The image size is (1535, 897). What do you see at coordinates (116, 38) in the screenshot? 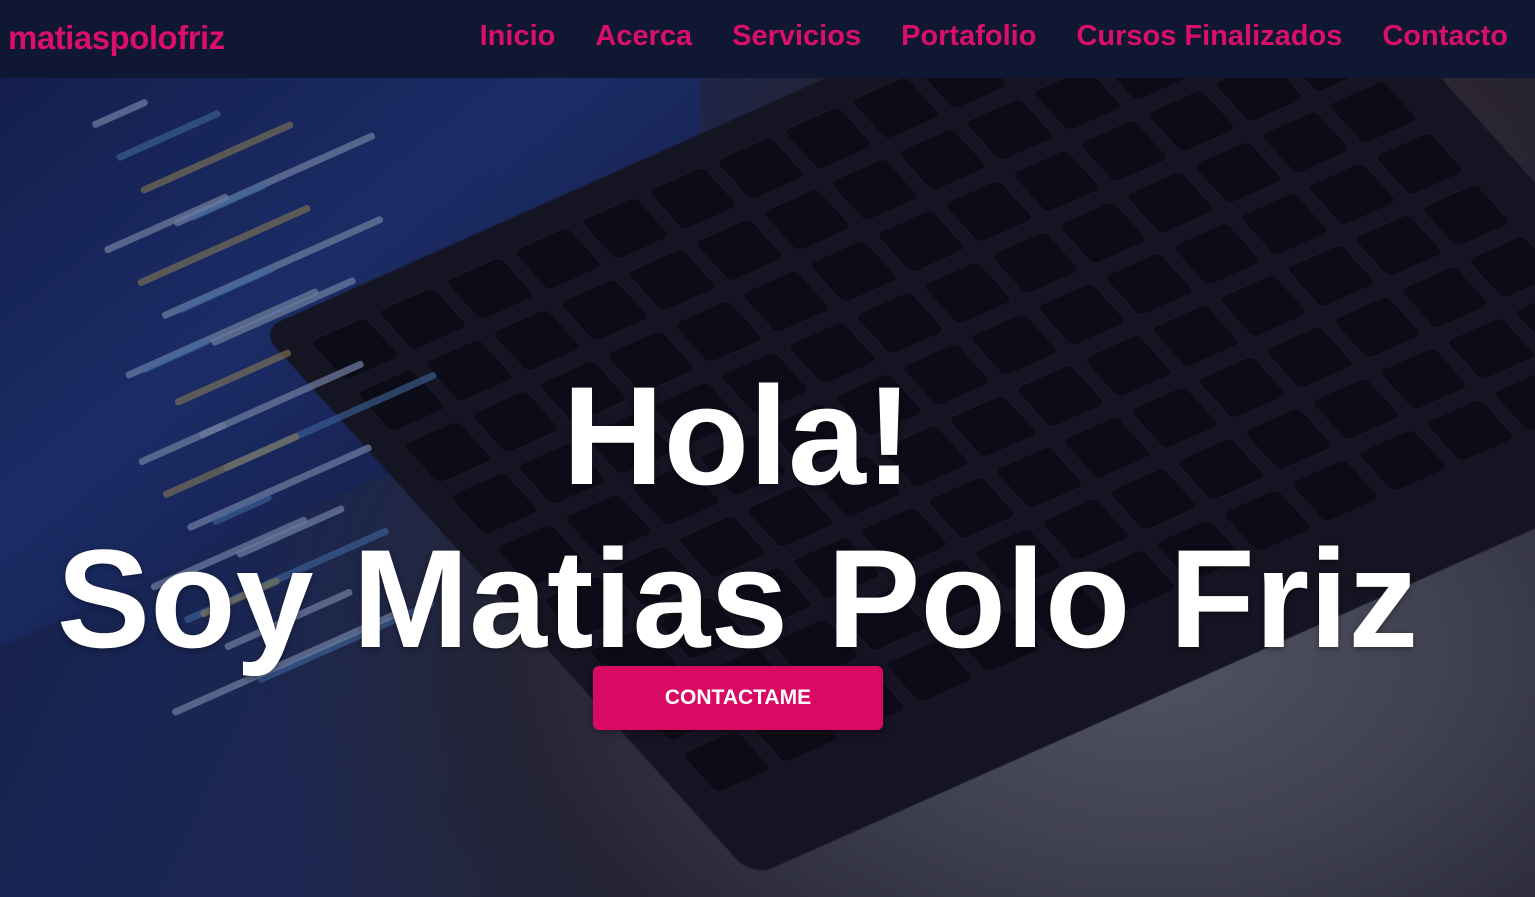
I see `brand-logo-link: matiaspolofriz` at bounding box center [116, 38].